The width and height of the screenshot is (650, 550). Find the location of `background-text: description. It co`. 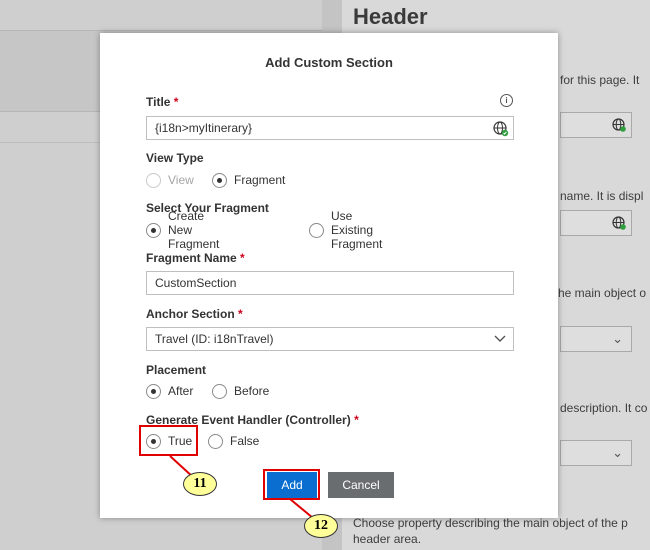

background-text: description. It co is located at coordinates (604, 408).